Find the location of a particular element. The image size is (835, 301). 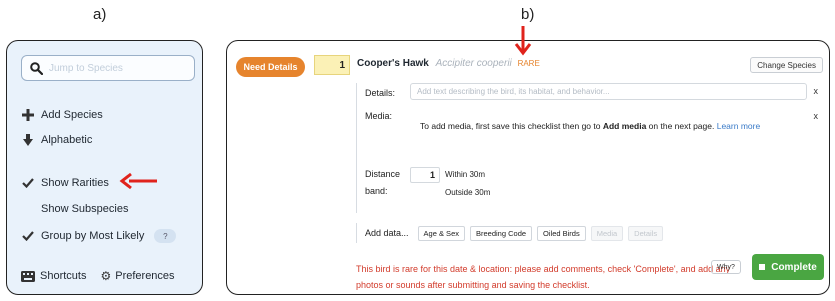

age-sex-button: Age & Sex is located at coordinates (441, 233).